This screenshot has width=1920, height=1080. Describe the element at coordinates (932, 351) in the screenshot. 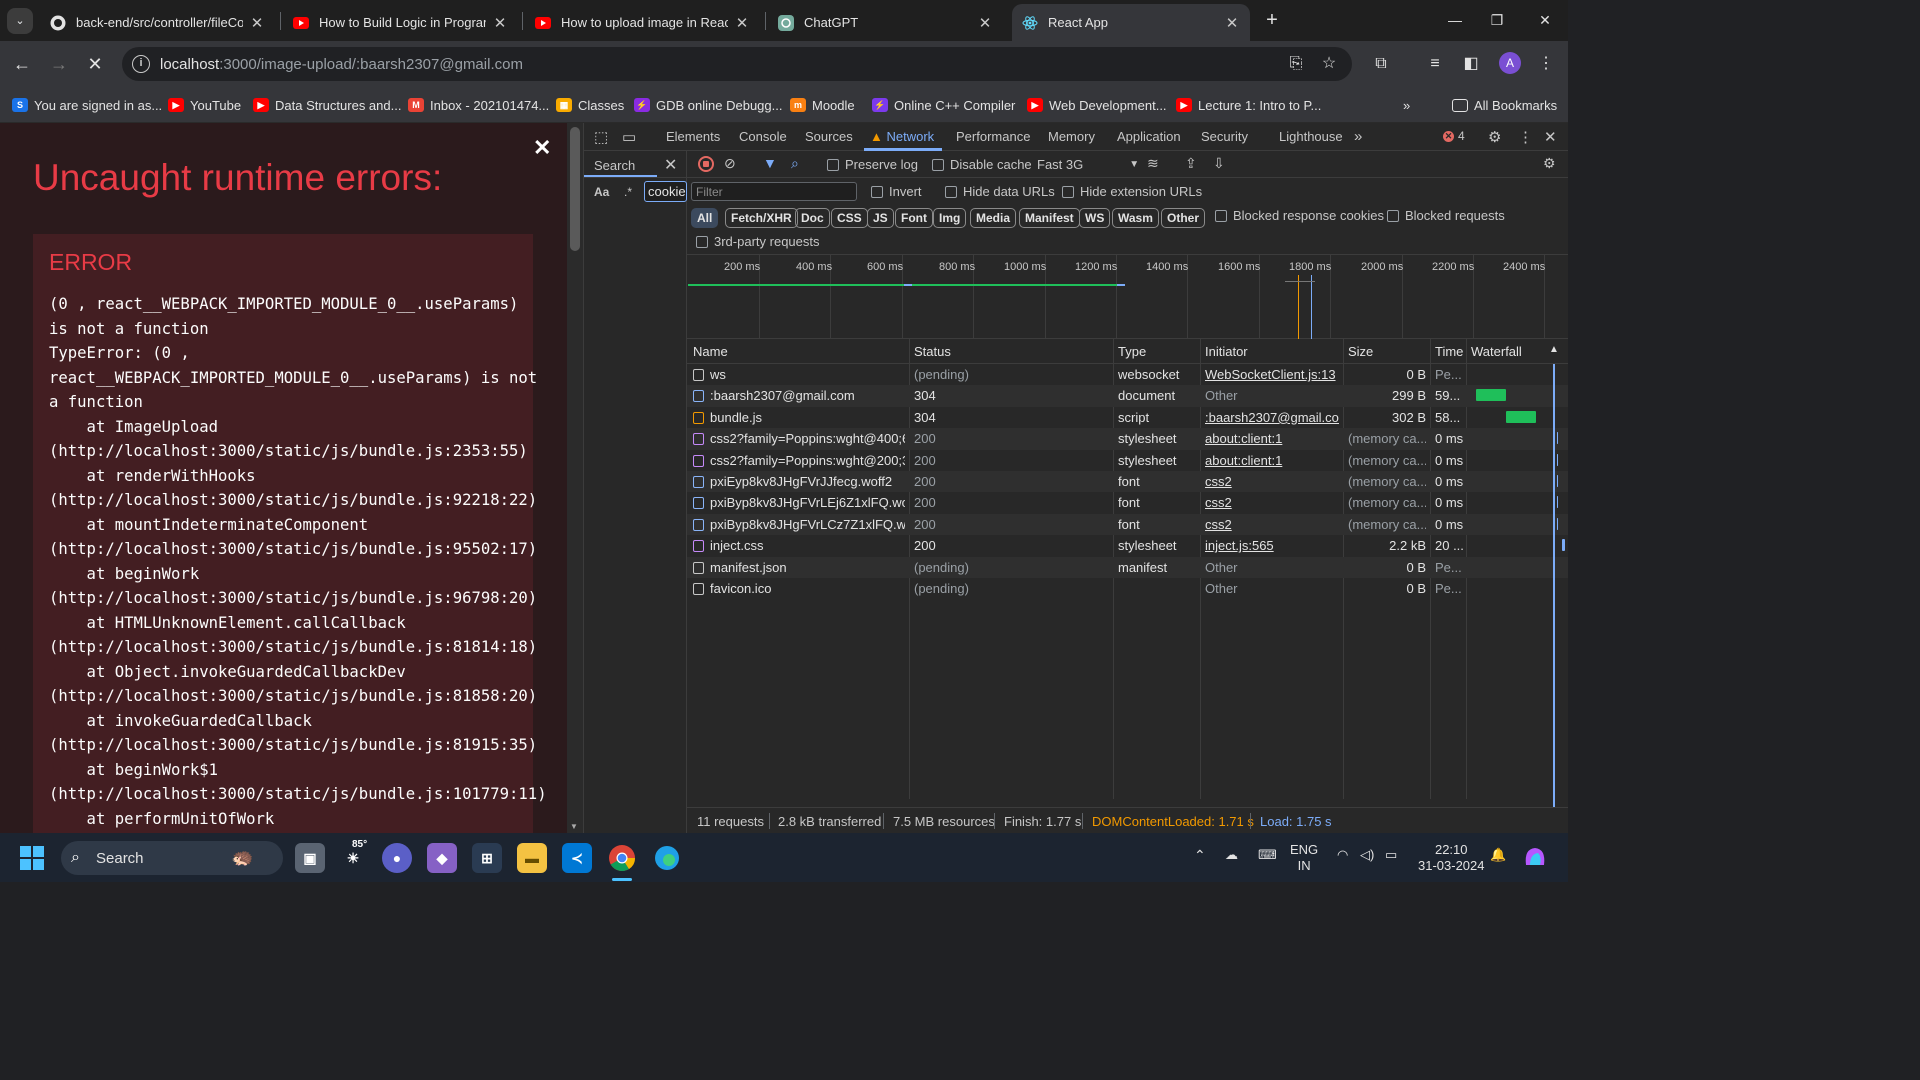

I see `col-status: Status` at that location.